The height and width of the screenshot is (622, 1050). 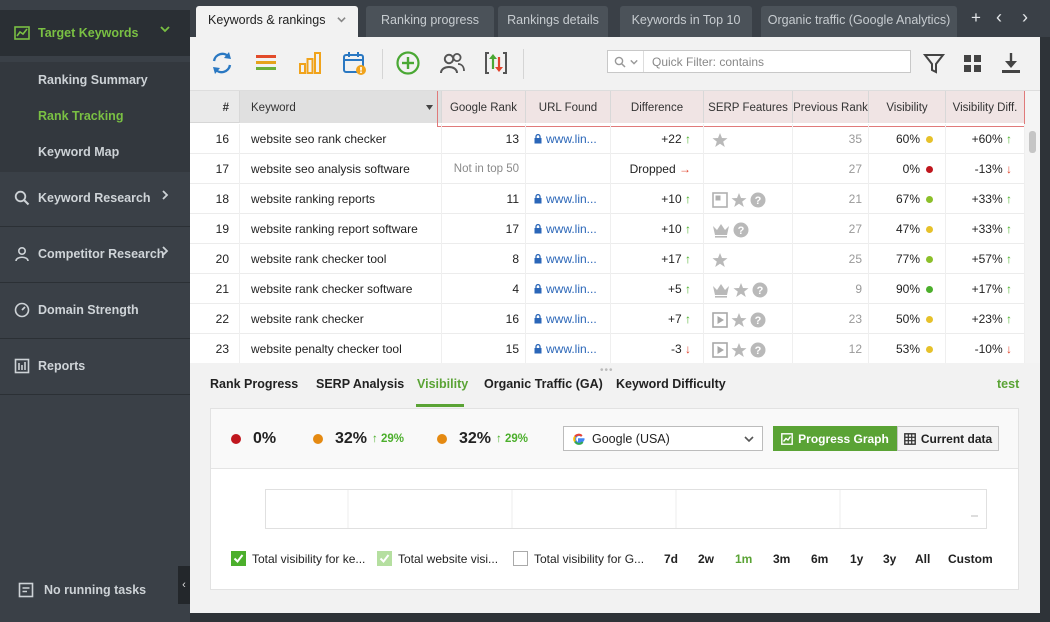 I want to click on column-header-keyword: Keyword, so click(x=341, y=107).